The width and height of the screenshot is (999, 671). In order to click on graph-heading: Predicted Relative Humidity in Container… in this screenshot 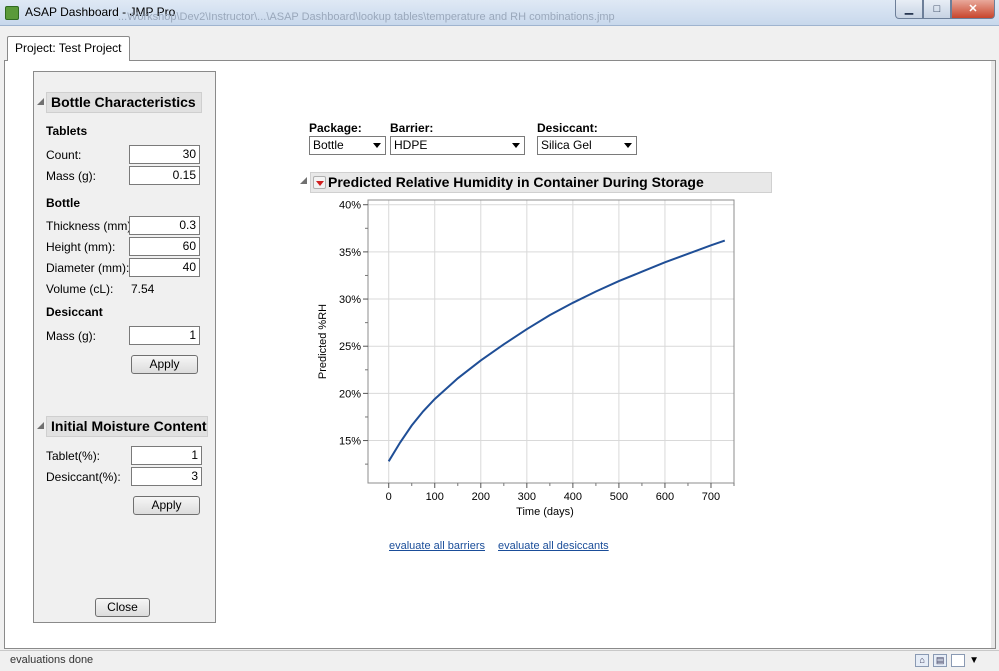, I will do `click(541, 182)`.